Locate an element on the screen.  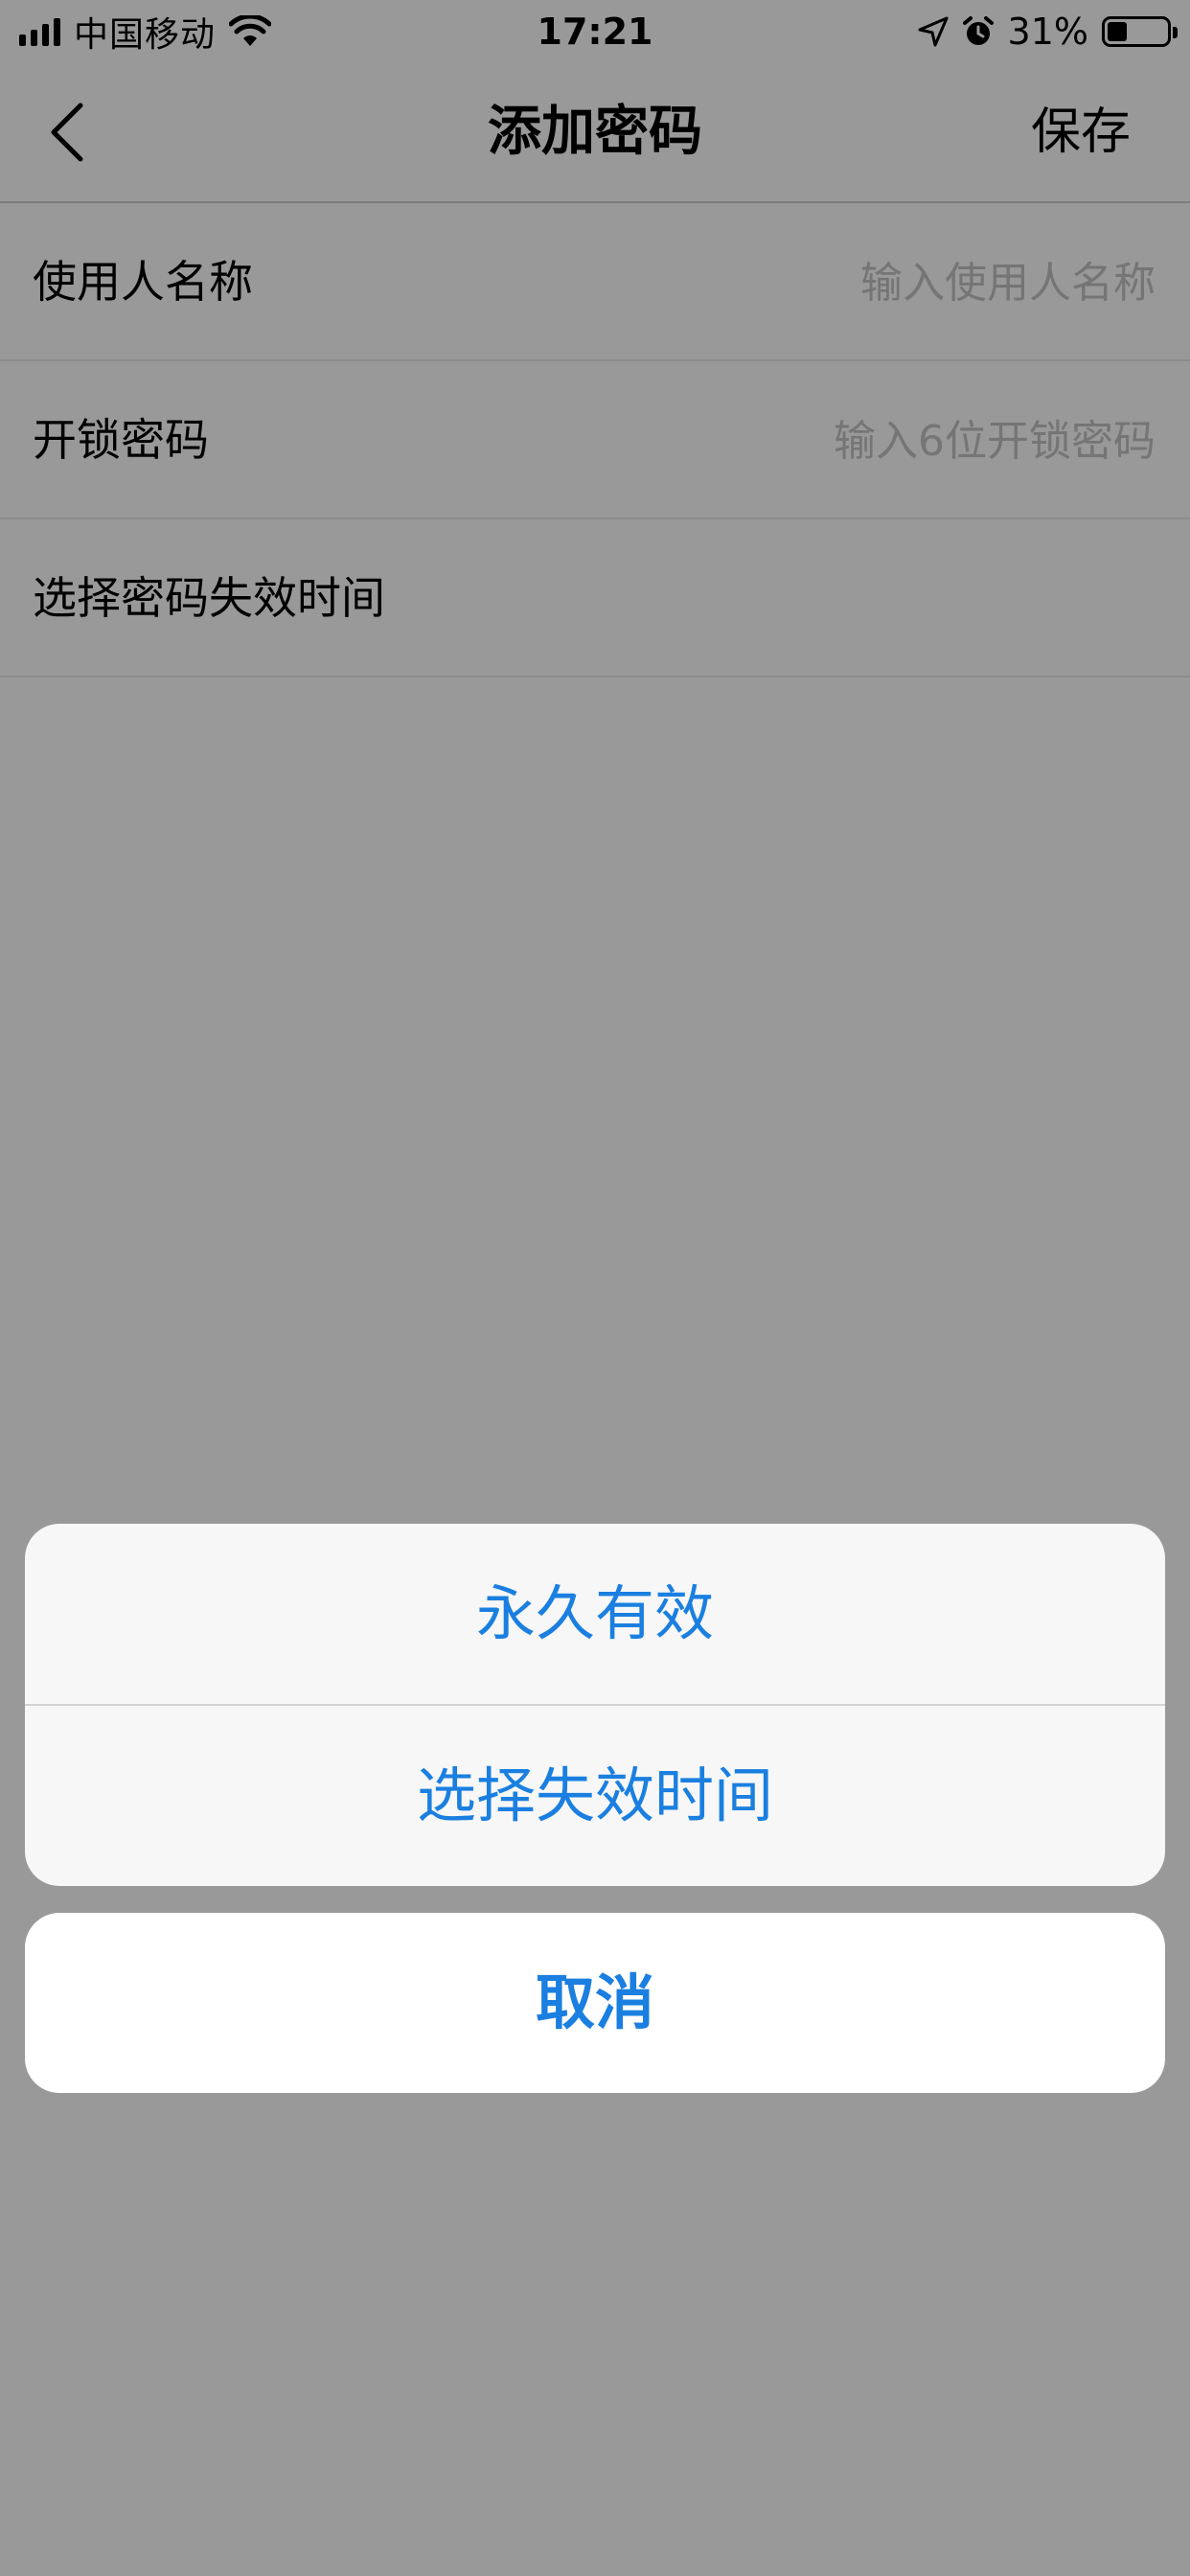
action-sheet: 永久有效 选择失效时间 is located at coordinates (595, 1705).